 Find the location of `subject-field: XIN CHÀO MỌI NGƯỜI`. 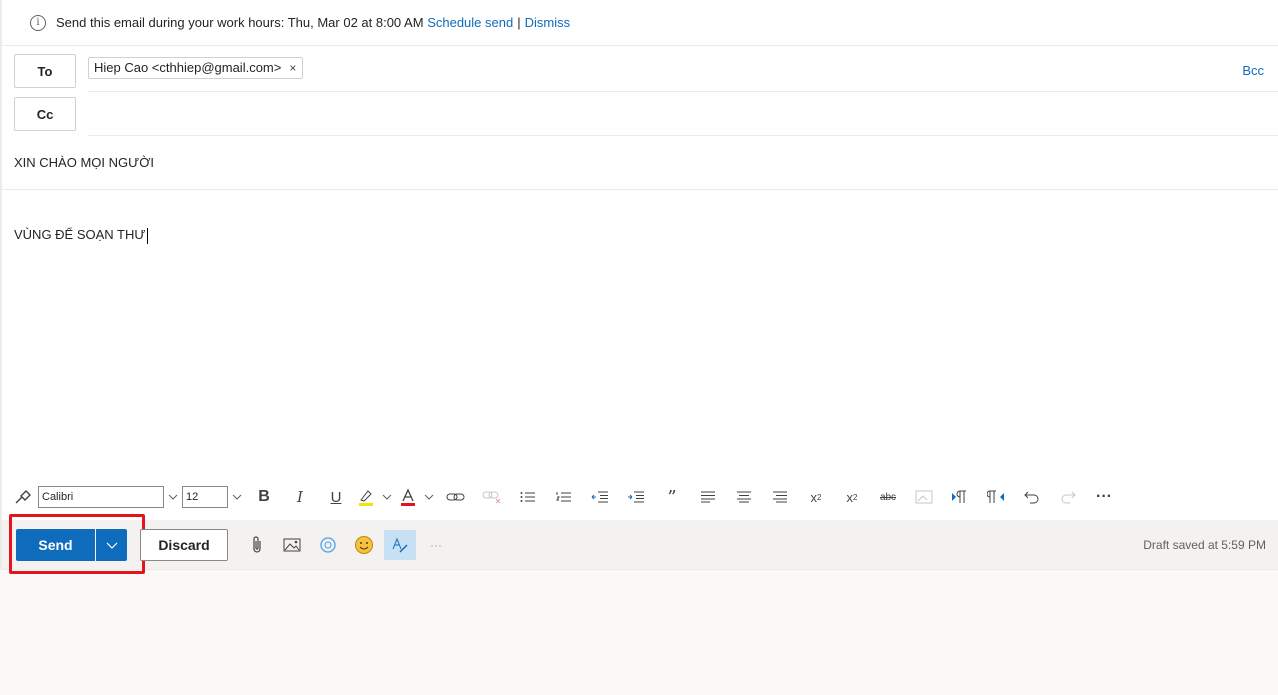

subject-field: XIN CHÀO MỌI NGƯỜI is located at coordinates (640, 163).